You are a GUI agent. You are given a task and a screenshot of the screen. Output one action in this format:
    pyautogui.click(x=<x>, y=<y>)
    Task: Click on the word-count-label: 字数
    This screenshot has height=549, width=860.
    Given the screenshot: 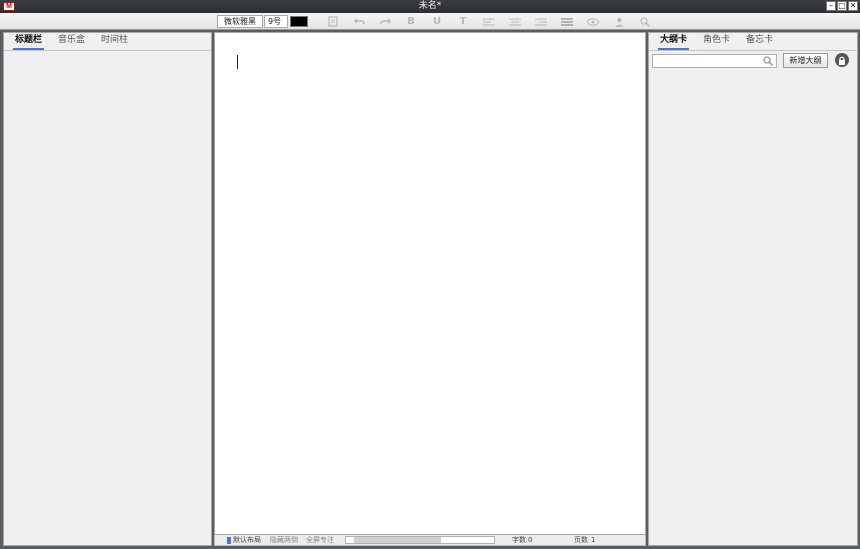 What is the action you would take?
    pyautogui.click(x=519, y=540)
    